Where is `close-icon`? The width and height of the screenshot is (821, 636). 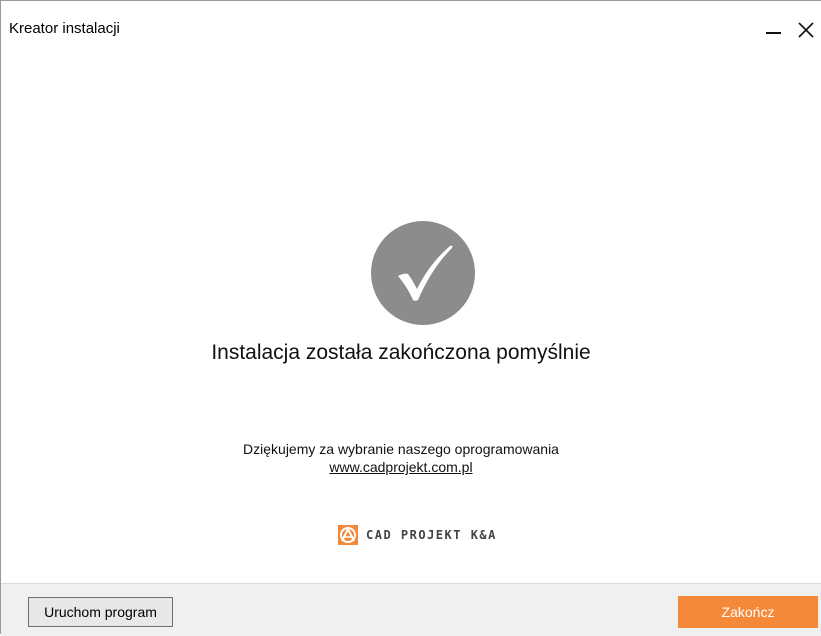 close-icon is located at coordinates (806, 30).